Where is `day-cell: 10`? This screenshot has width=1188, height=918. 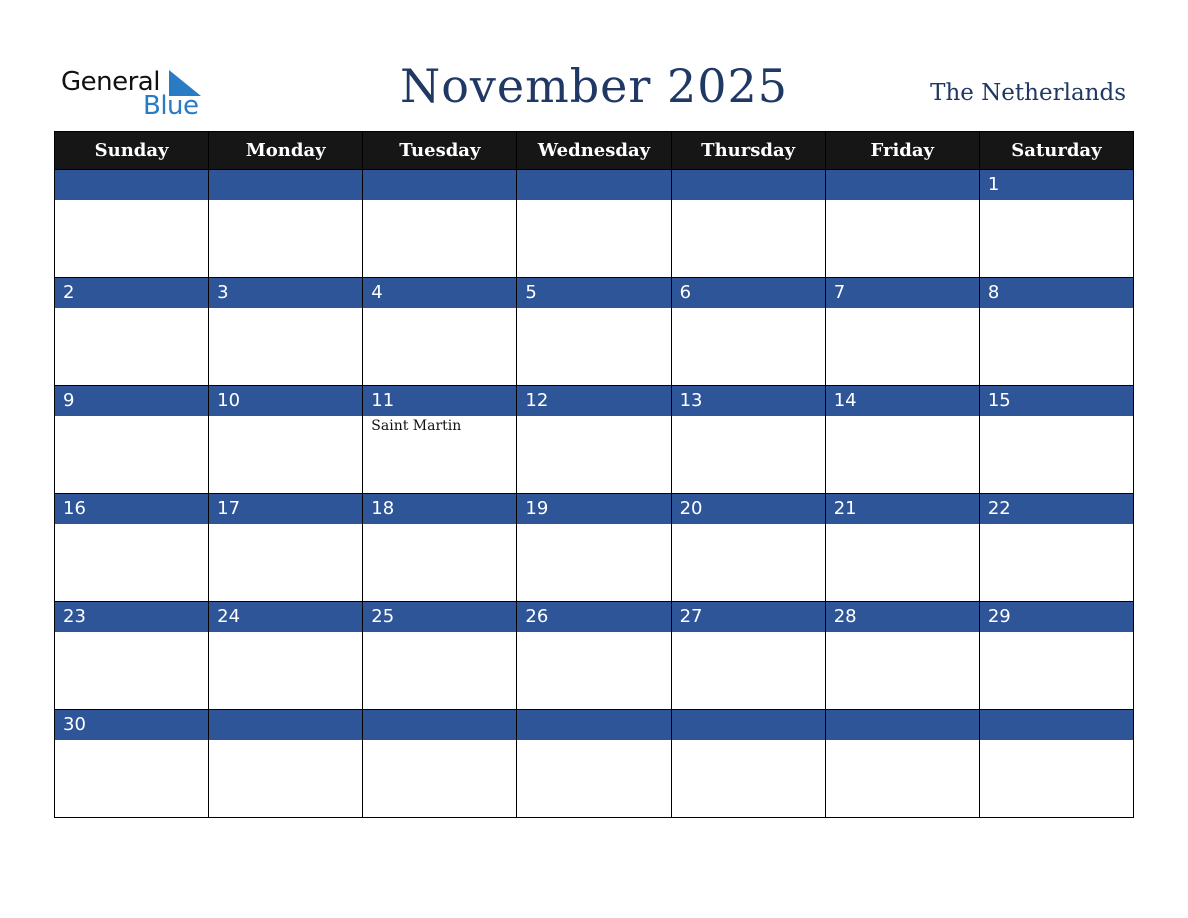
day-cell: 10 is located at coordinates (286, 439).